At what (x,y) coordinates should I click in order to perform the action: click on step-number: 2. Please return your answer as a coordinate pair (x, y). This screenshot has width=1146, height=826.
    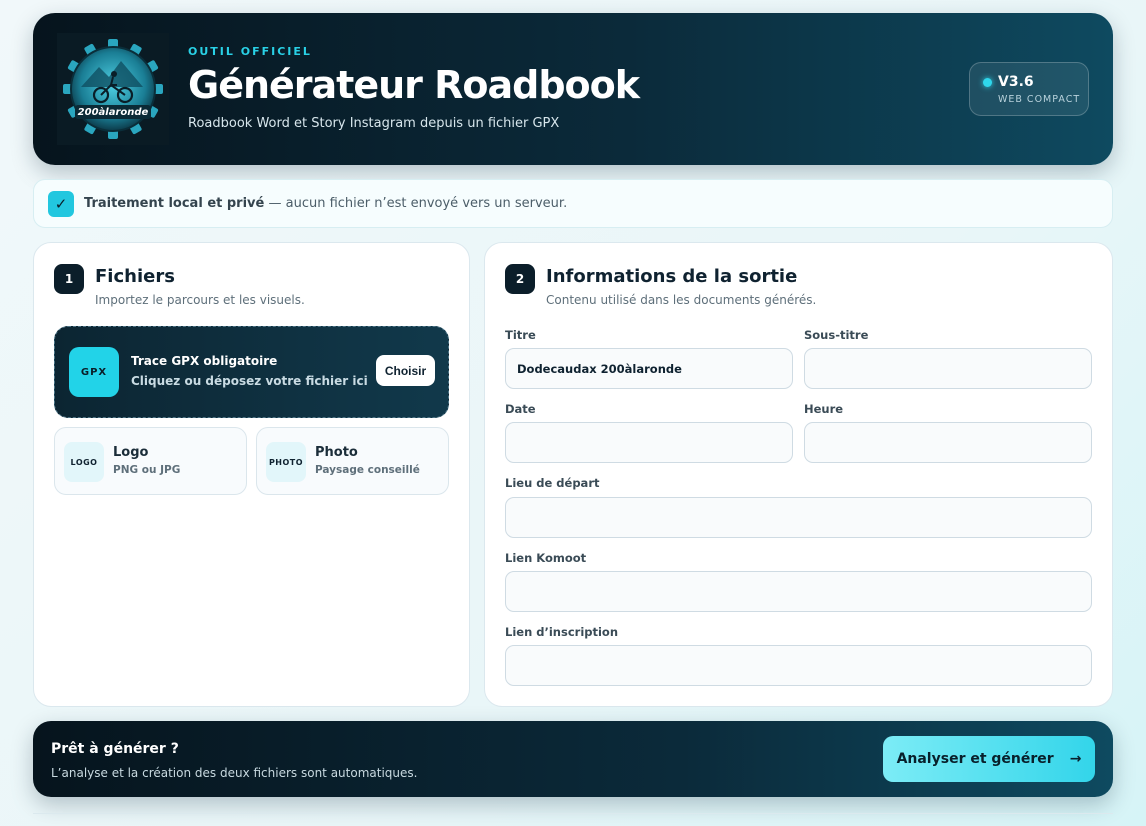
    Looking at the image, I should click on (520, 279).